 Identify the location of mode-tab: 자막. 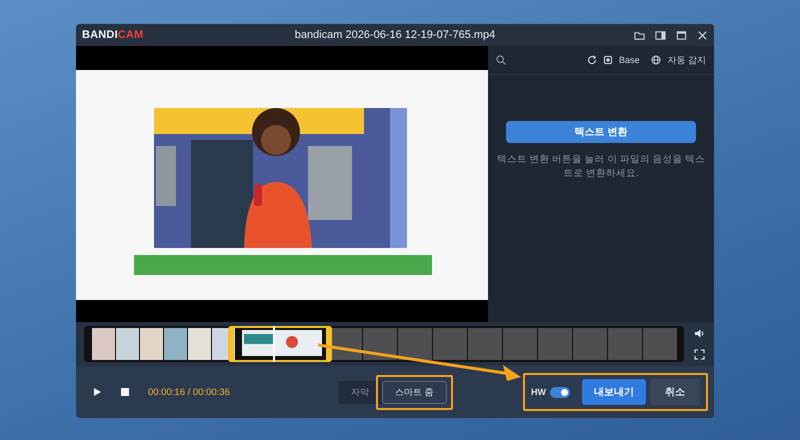
(360, 392).